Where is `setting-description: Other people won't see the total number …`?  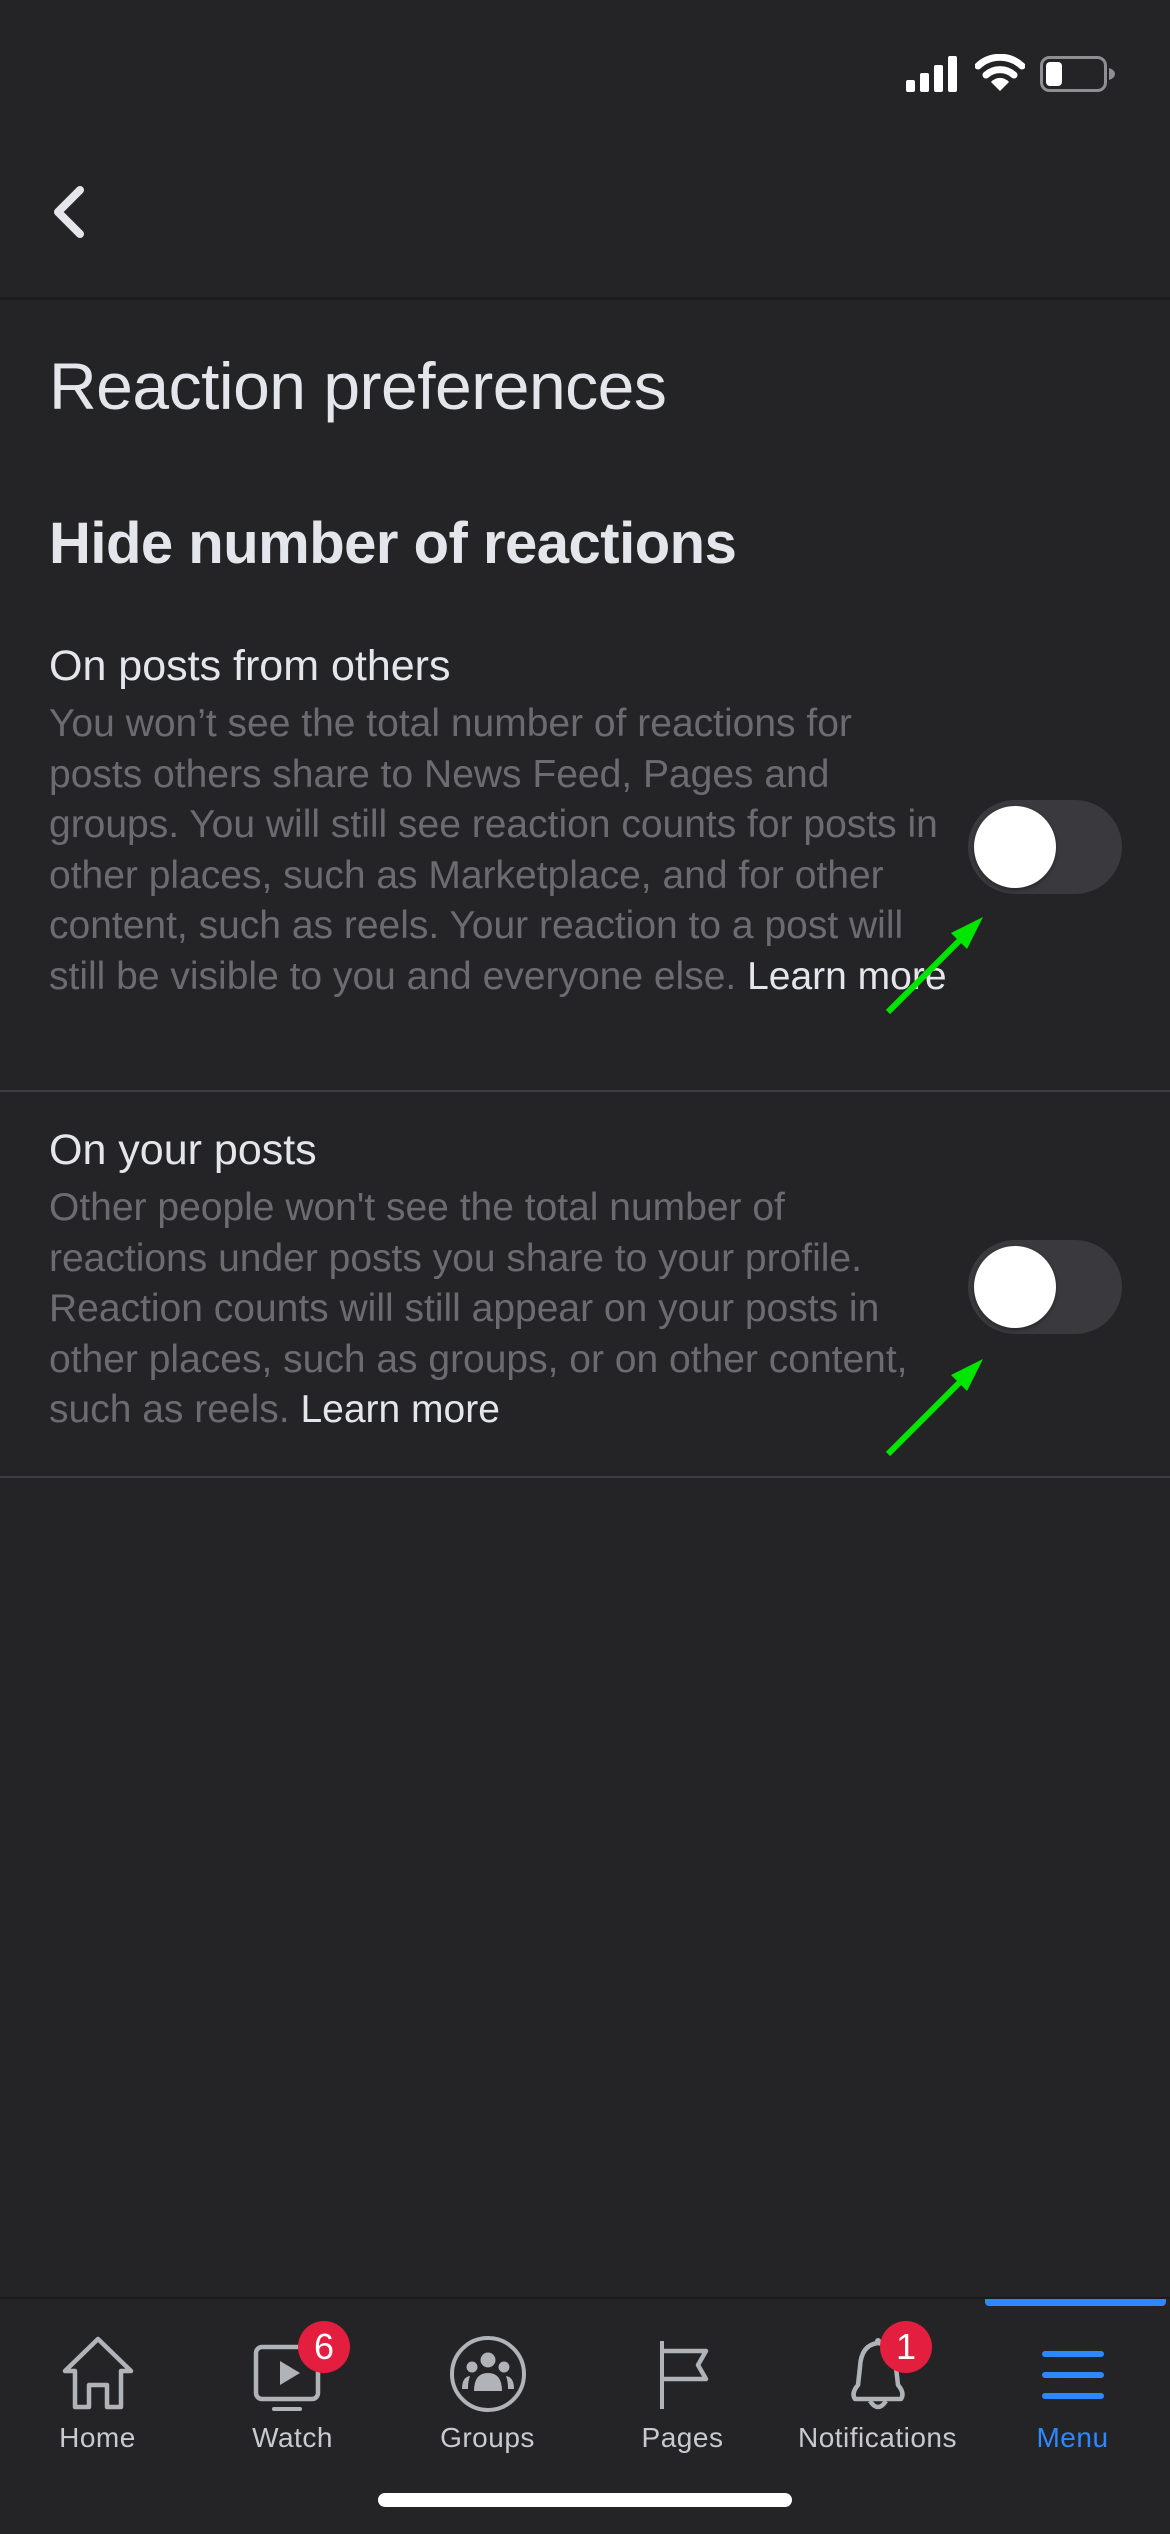 setting-description: Other people won't see the total number … is located at coordinates (499, 1309).